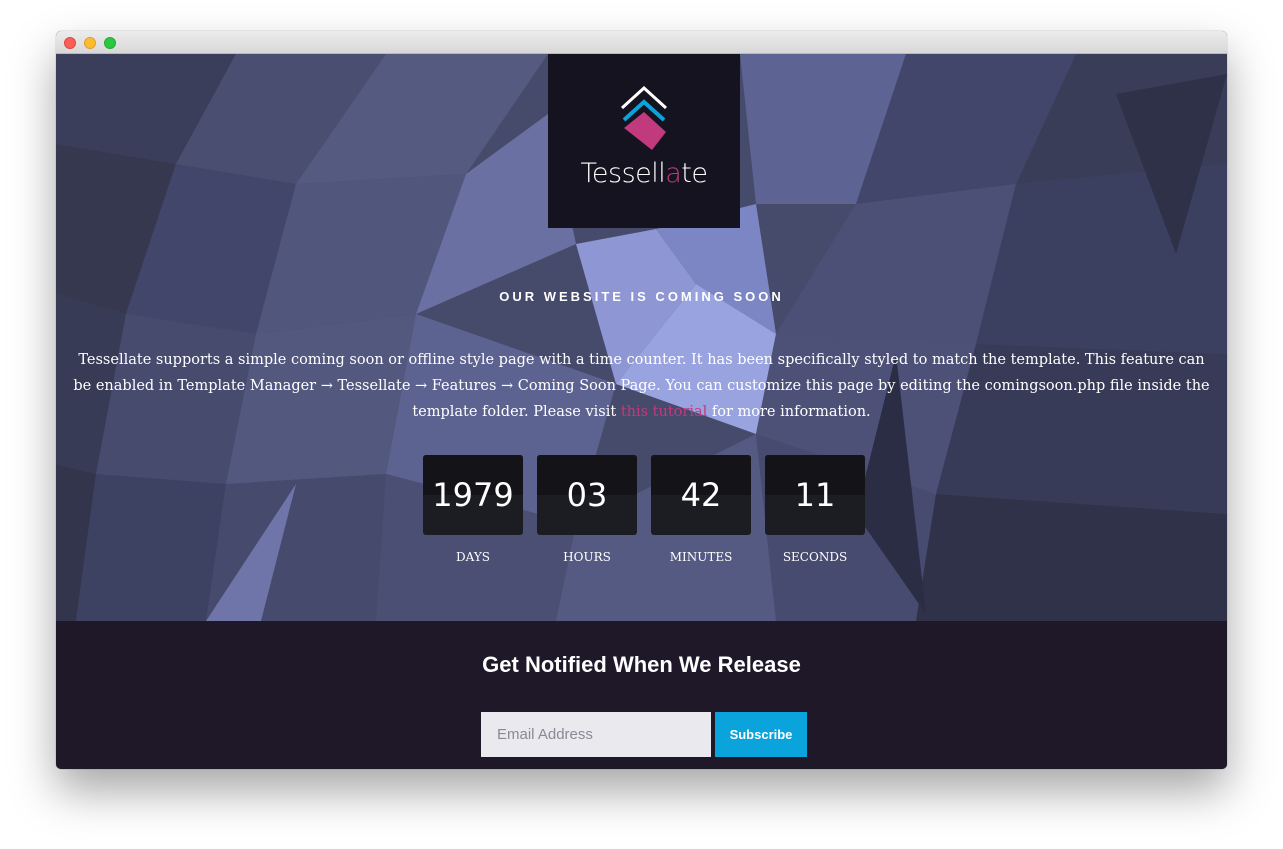 The image size is (1283, 849). Describe the element at coordinates (90, 43) in the screenshot. I see `minimize-window-button` at that location.